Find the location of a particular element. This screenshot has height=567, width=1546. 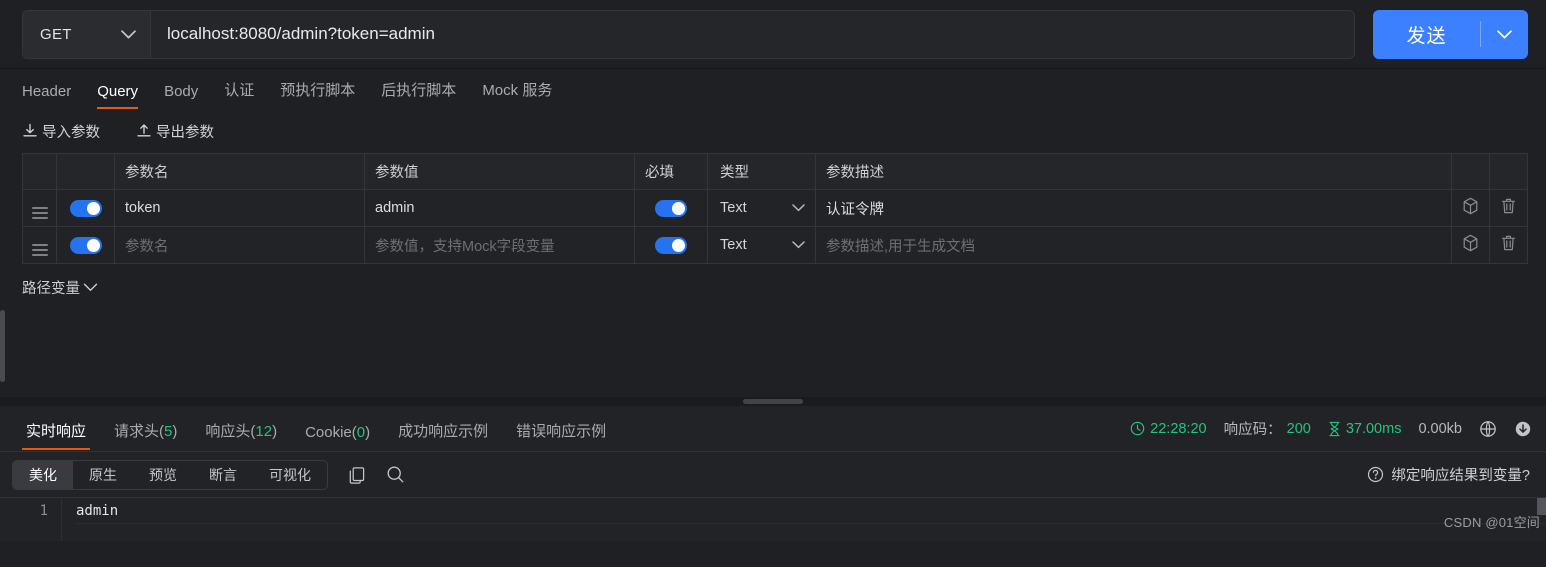

response-status-bar: 22:28:20 响应码： 200 37.00ms 0.00kb is located at coordinates (1331, 428).